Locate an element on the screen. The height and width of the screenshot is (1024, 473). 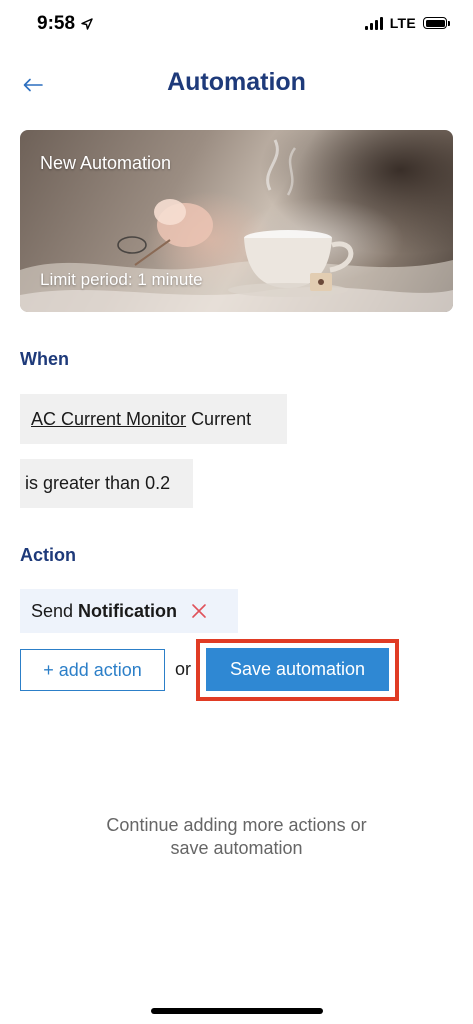
limit-period: Limit period: 1 minute is located at coordinates (121, 279).